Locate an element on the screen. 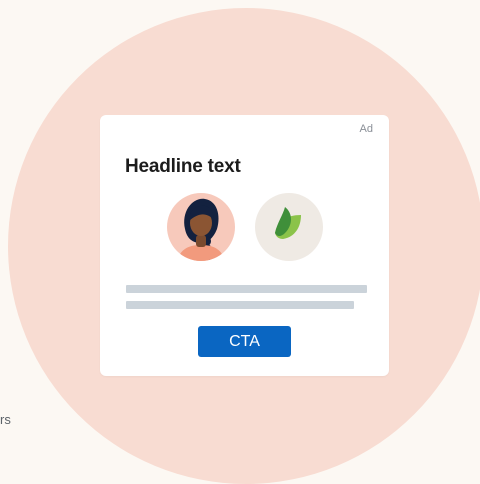  ad-headline: Headline text is located at coordinates (183, 166).